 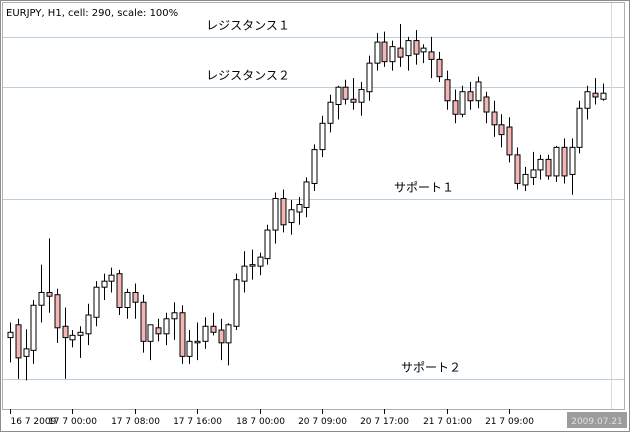 What do you see at coordinates (509, 422) in the screenshot?
I see `x-tick-label: 21 7 09:00` at bounding box center [509, 422].